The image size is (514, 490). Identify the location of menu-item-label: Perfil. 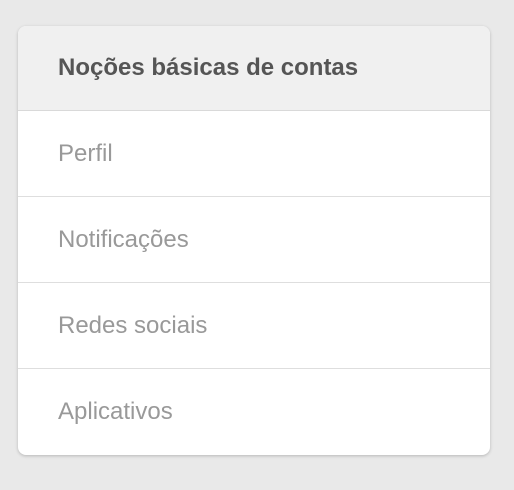
(85, 153).